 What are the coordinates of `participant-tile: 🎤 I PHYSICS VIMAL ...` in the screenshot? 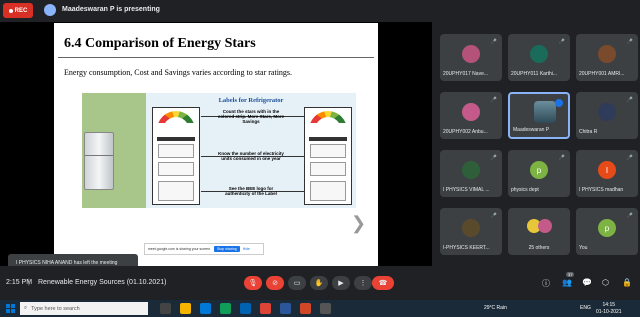 It's located at (471, 173).